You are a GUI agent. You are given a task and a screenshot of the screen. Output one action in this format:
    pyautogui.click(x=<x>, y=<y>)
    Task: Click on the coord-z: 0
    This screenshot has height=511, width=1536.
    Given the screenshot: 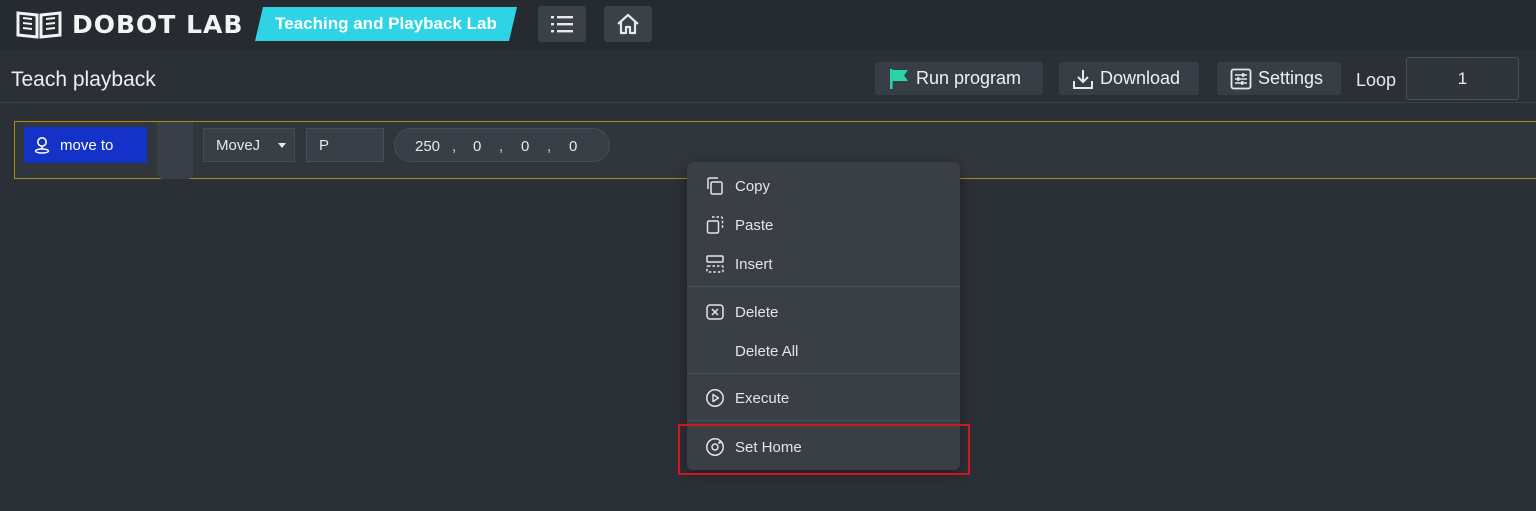 What is the action you would take?
    pyautogui.click(x=525, y=146)
    